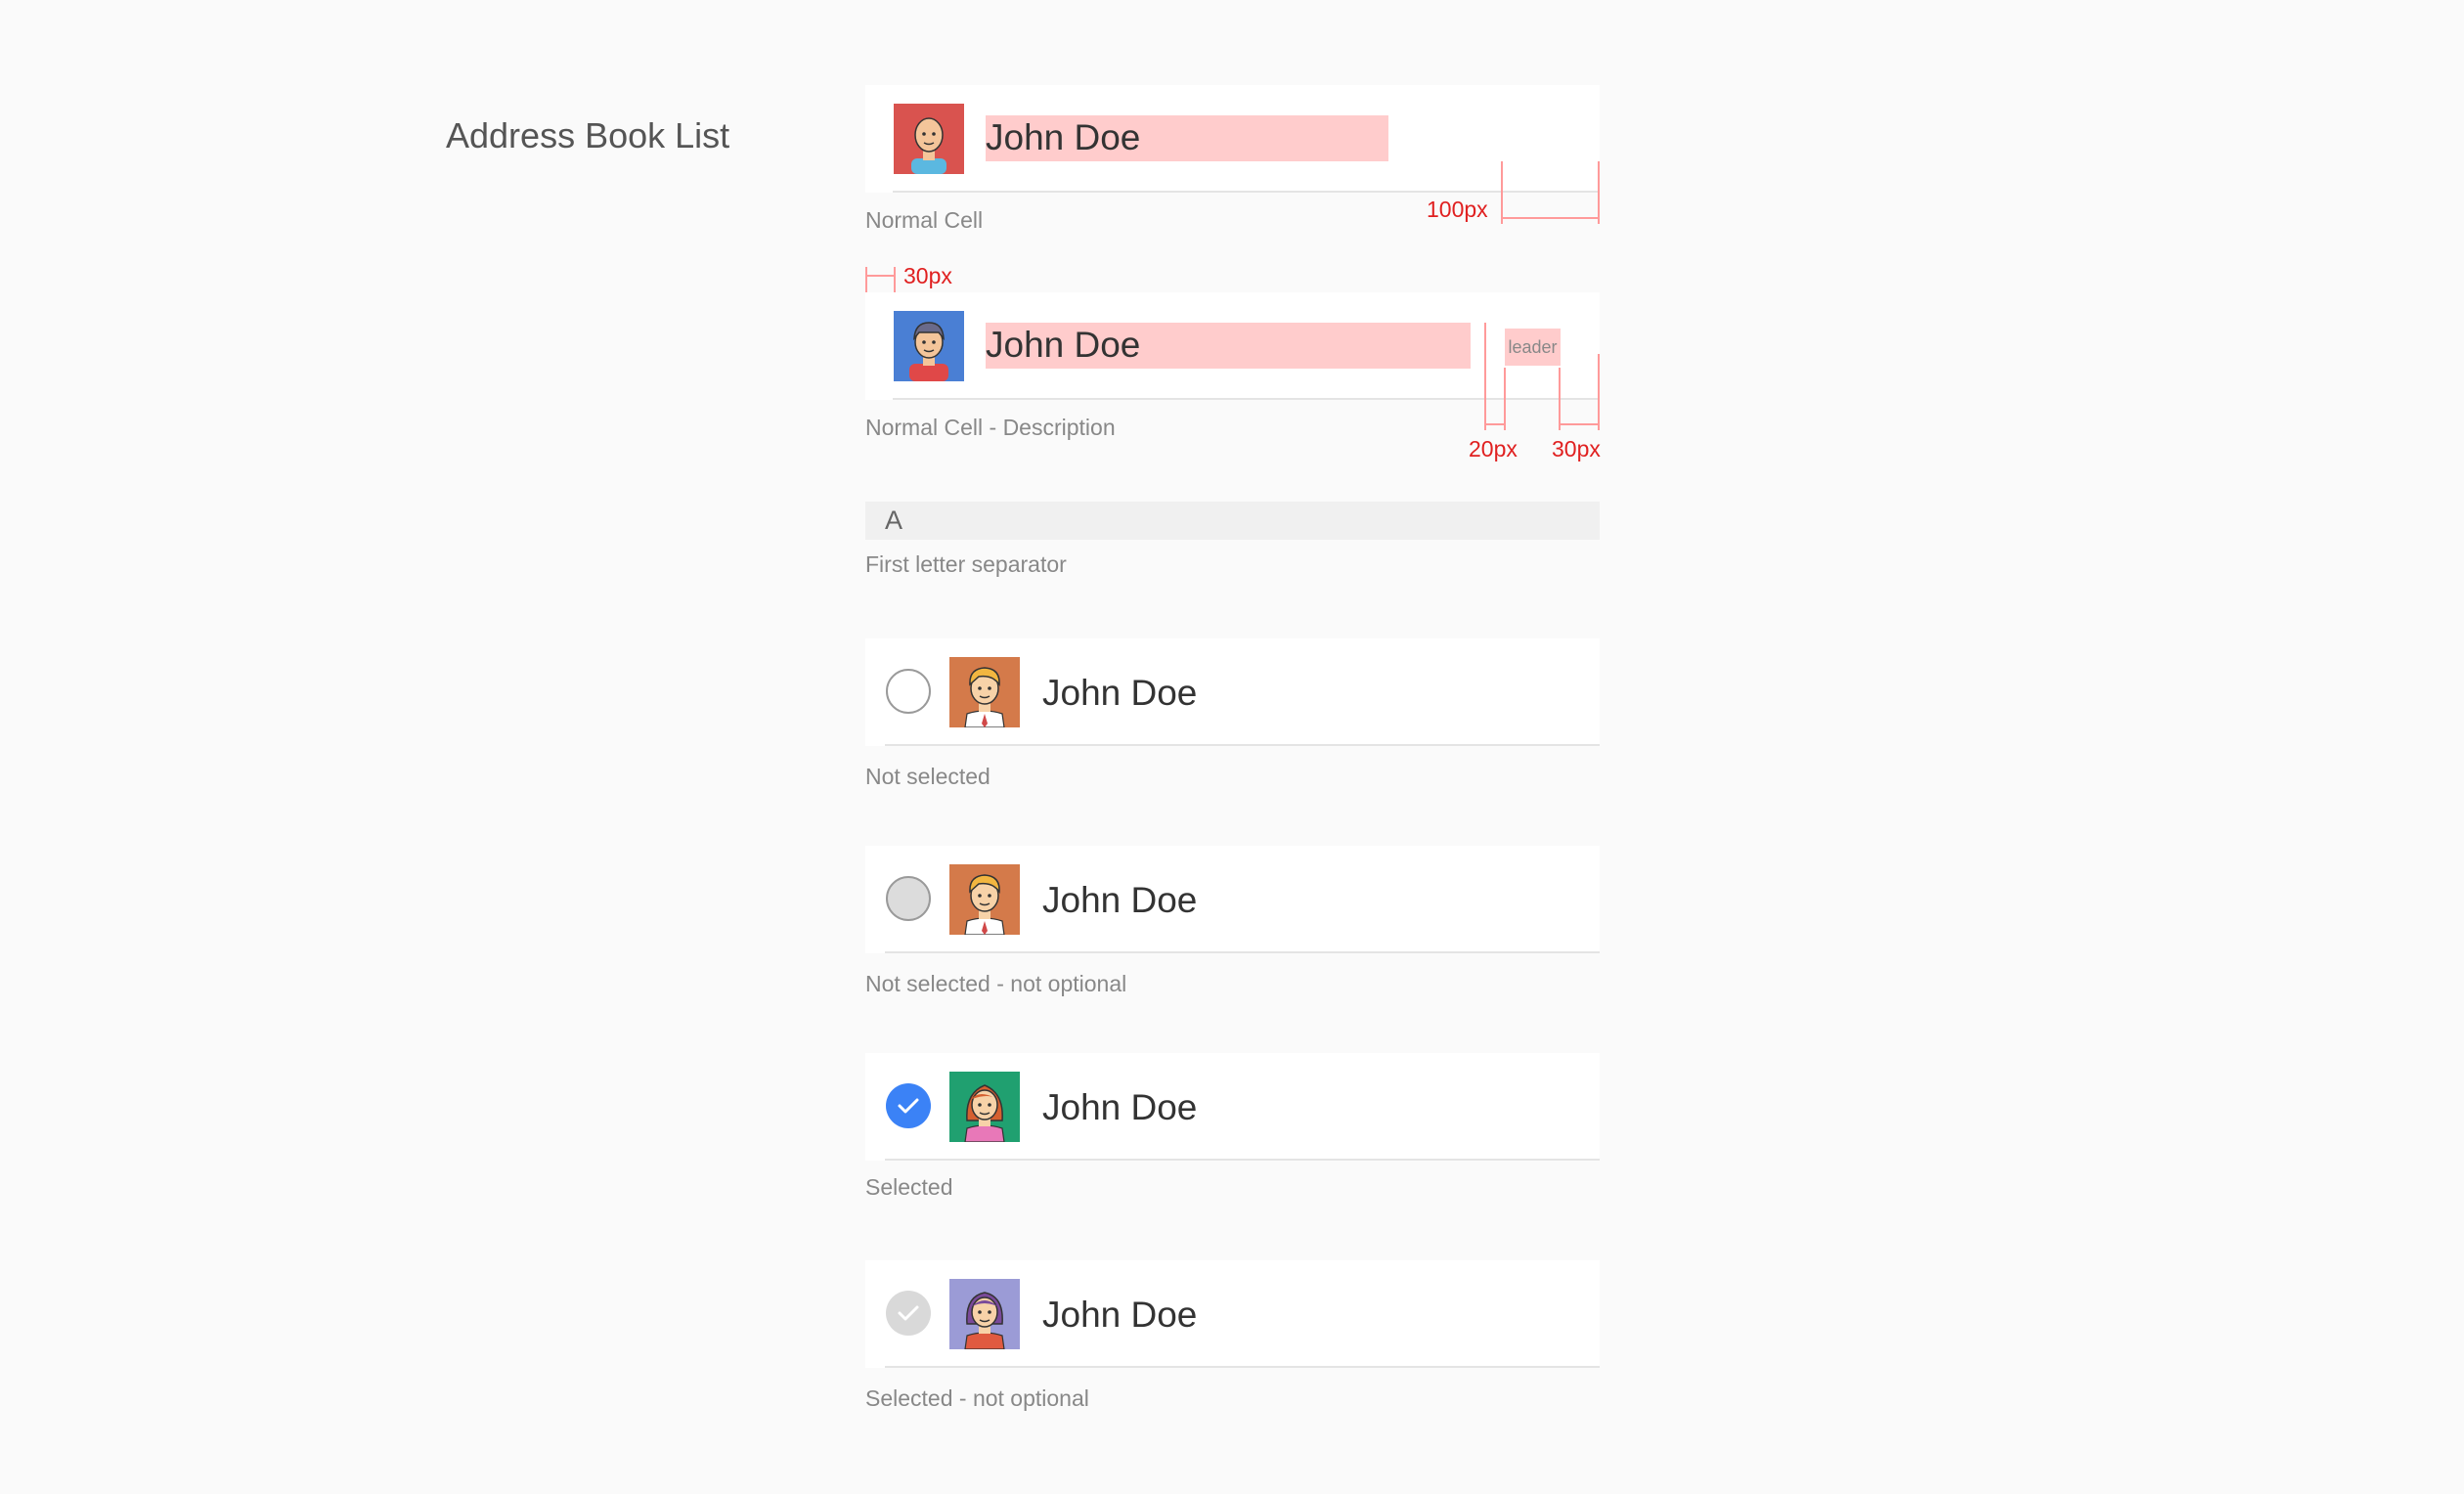 The width and height of the screenshot is (2464, 1494). What do you see at coordinates (1232, 139) in the screenshot?
I see `contact-cell-normal: John Doe` at bounding box center [1232, 139].